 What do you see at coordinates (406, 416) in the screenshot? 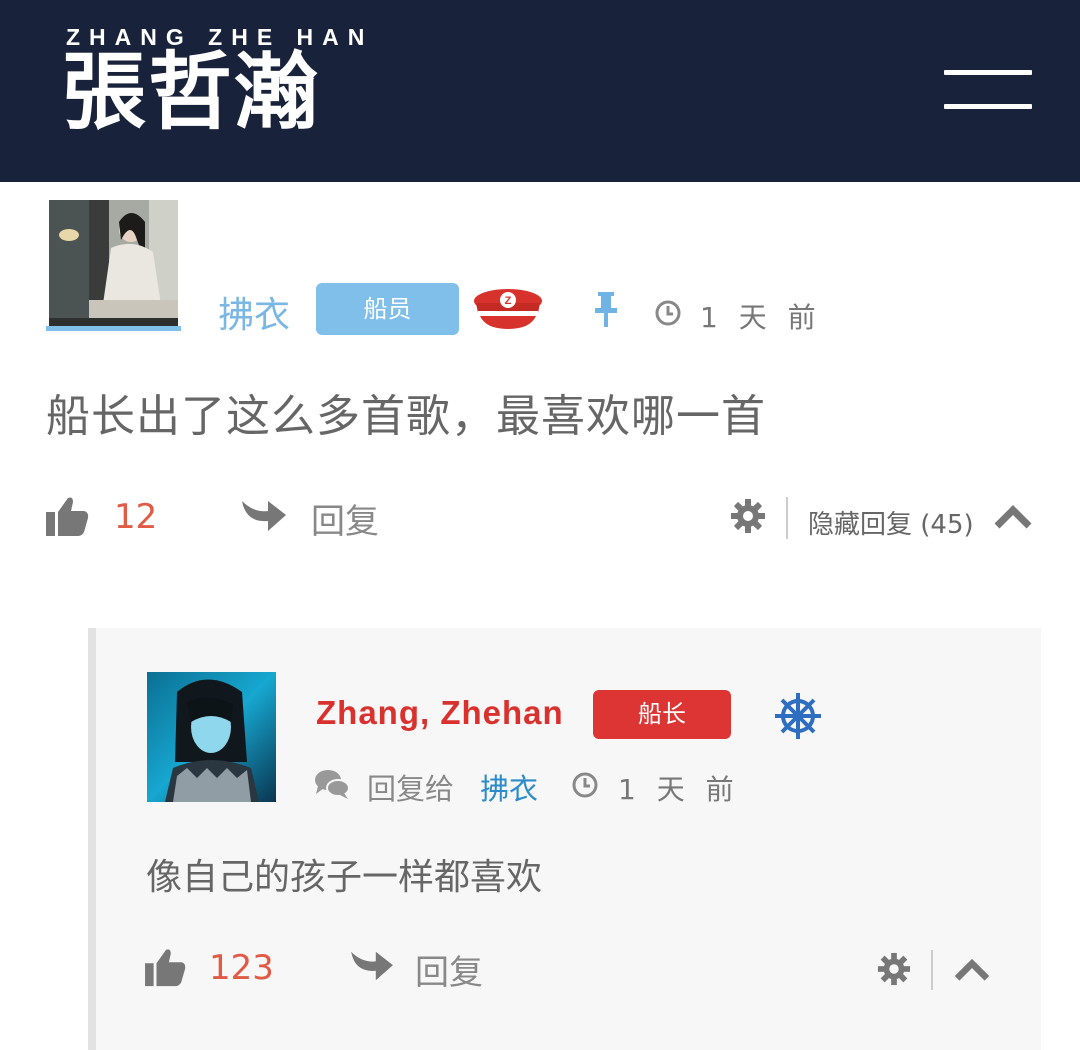
I see `post-content: 船长出了这么多首歌，最喜欢哪一首` at bounding box center [406, 416].